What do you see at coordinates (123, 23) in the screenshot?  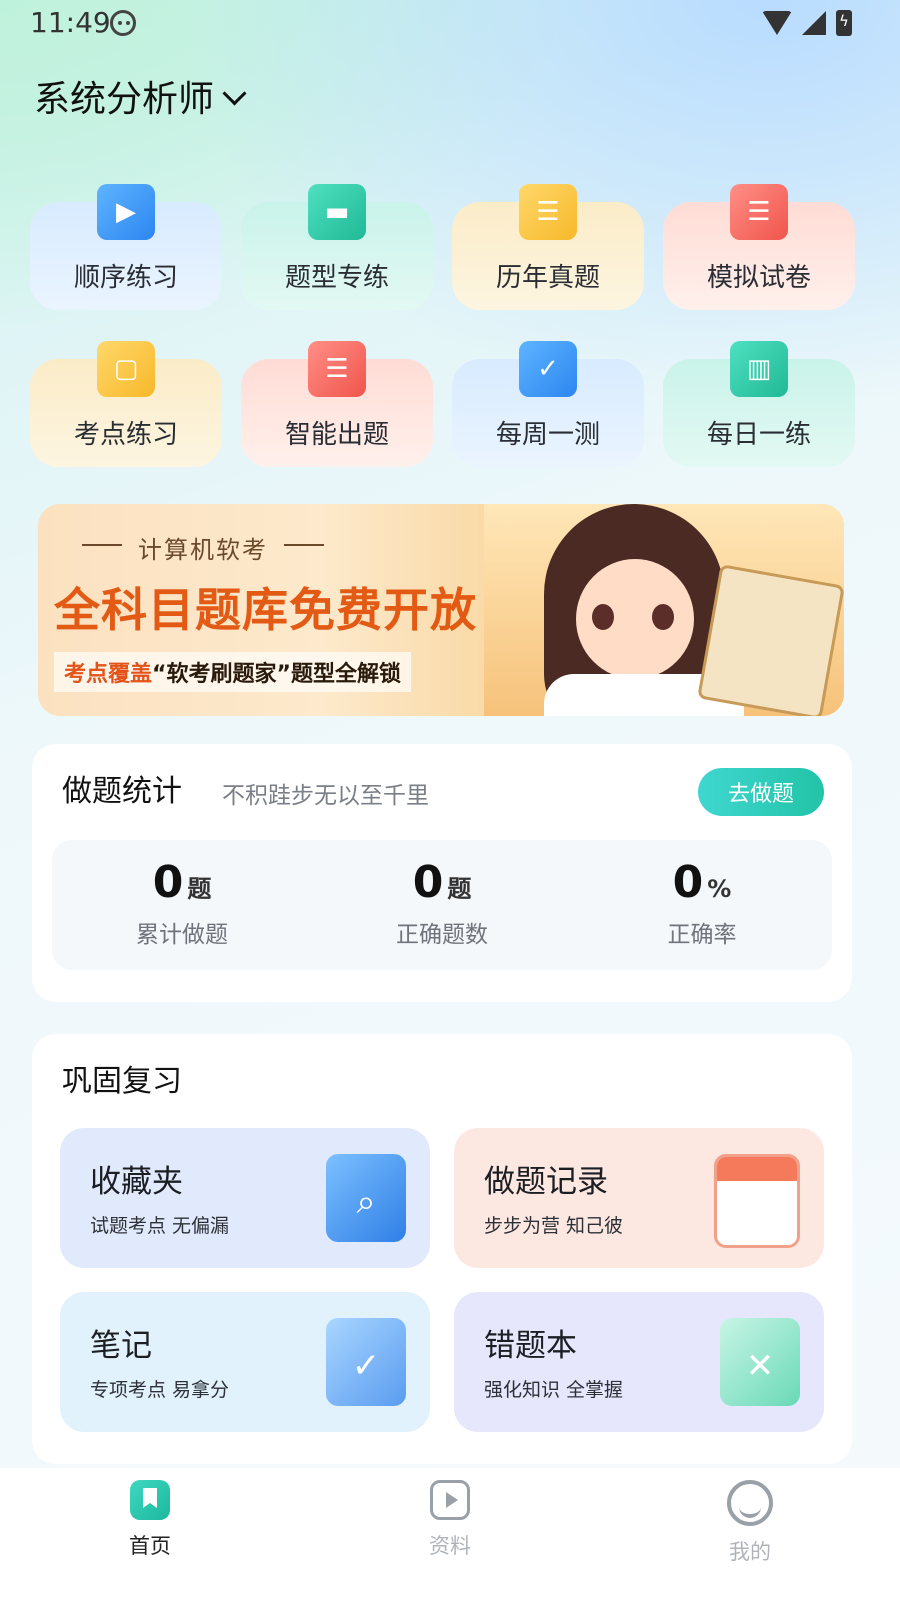 I see `notification-icon` at bounding box center [123, 23].